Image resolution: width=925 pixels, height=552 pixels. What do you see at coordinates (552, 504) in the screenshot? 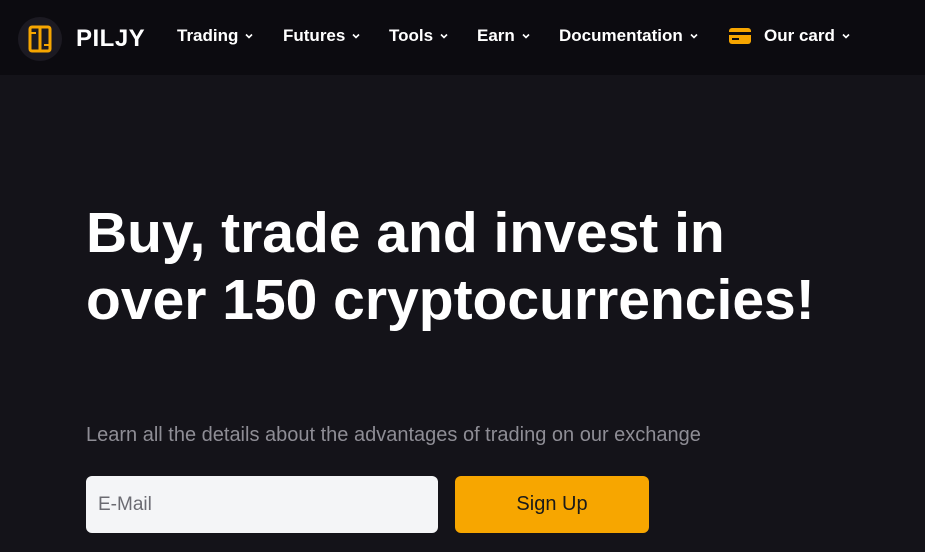
I see `sign-up-button: Sign Up` at bounding box center [552, 504].